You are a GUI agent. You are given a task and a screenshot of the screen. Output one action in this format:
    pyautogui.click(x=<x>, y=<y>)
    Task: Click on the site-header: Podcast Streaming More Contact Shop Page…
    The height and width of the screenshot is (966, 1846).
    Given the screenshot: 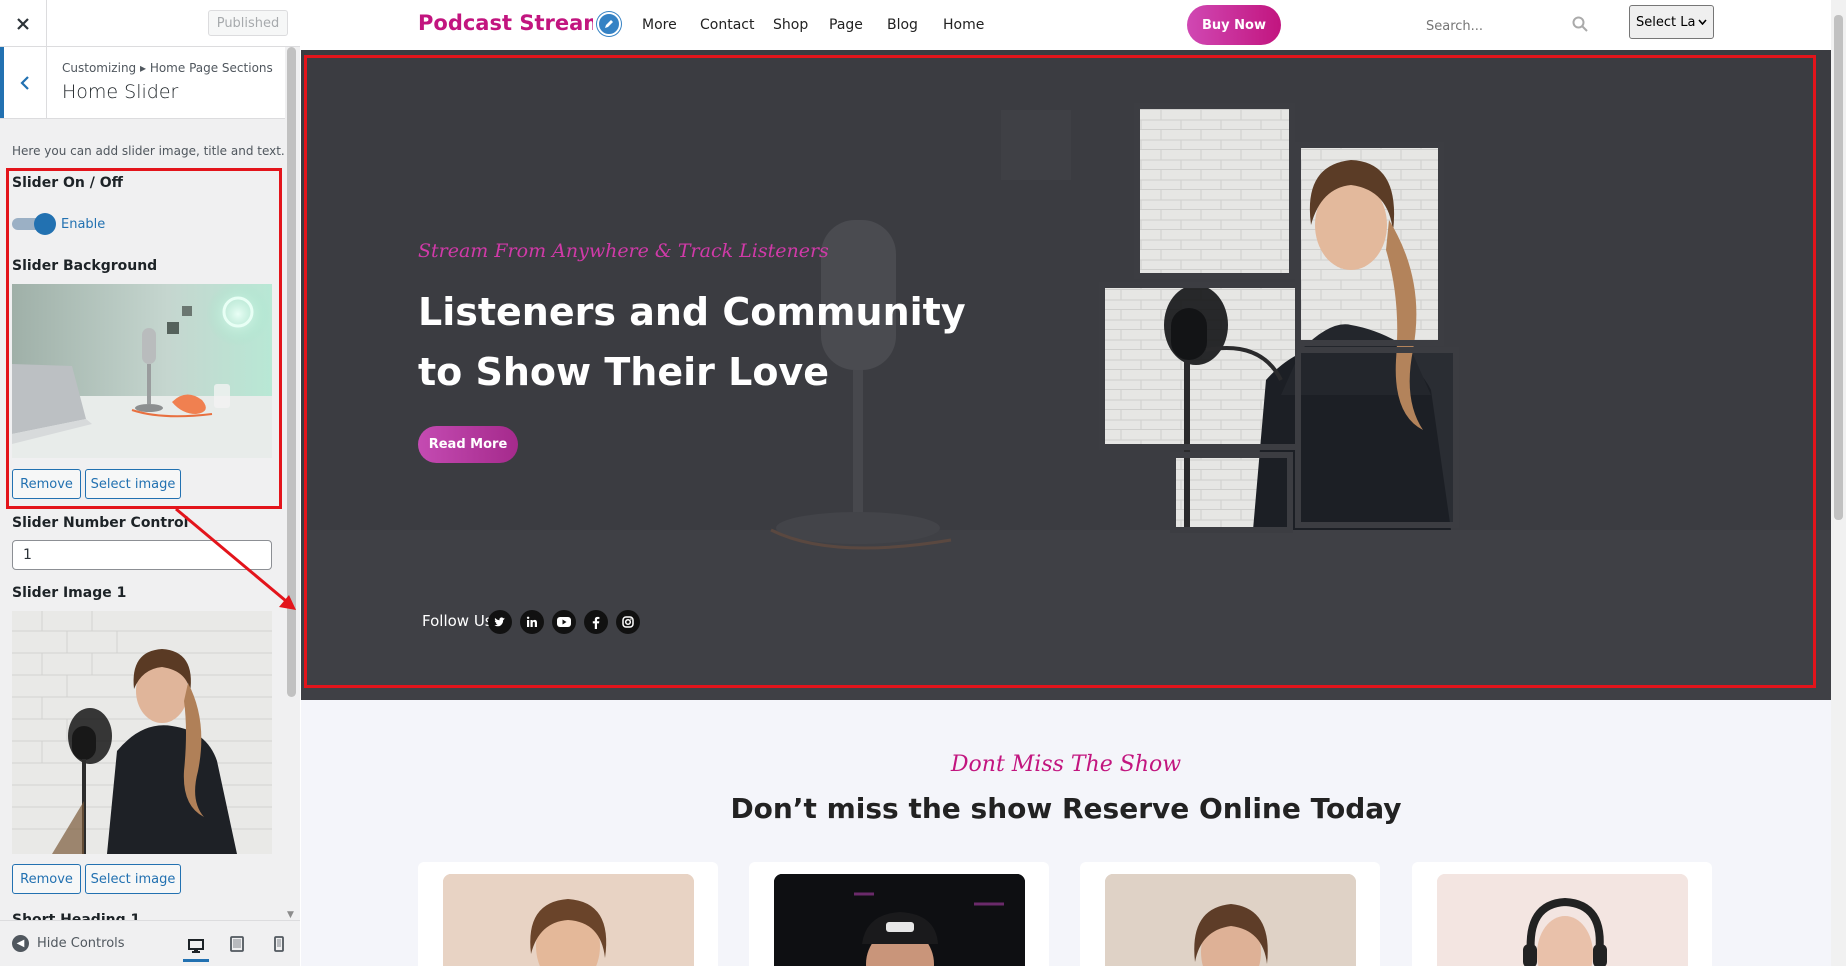 What is the action you would take?
    pyautogui.click(x=1066, y=25)
    